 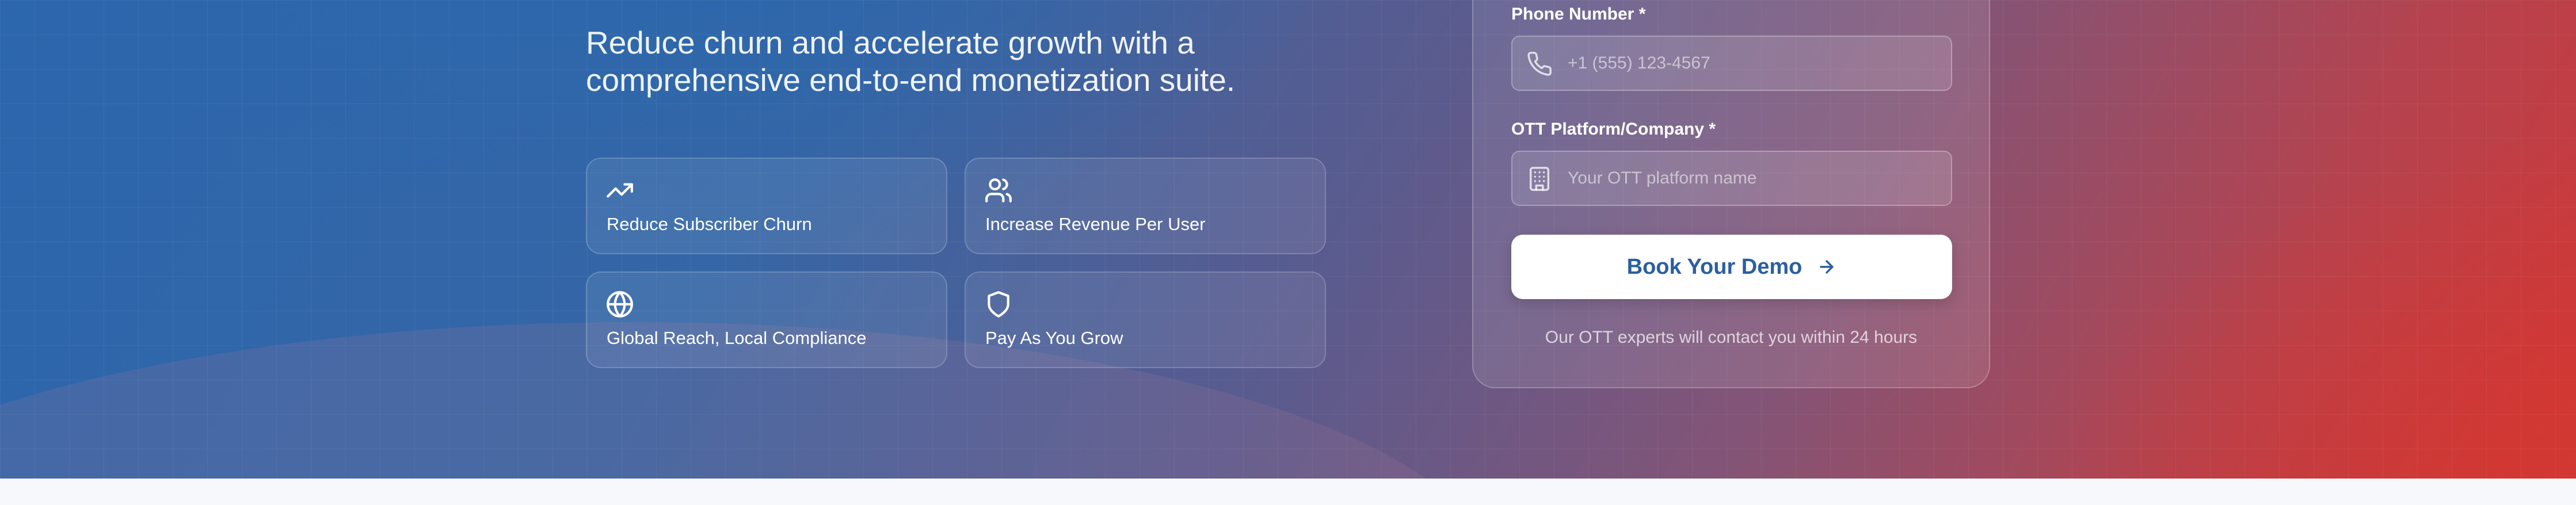 What do you see at coordinates (766, 319) in the screenshot?
I see `feature-card-global-reach: Global Reach, Local Compliance` at bounding box center [766, 319].